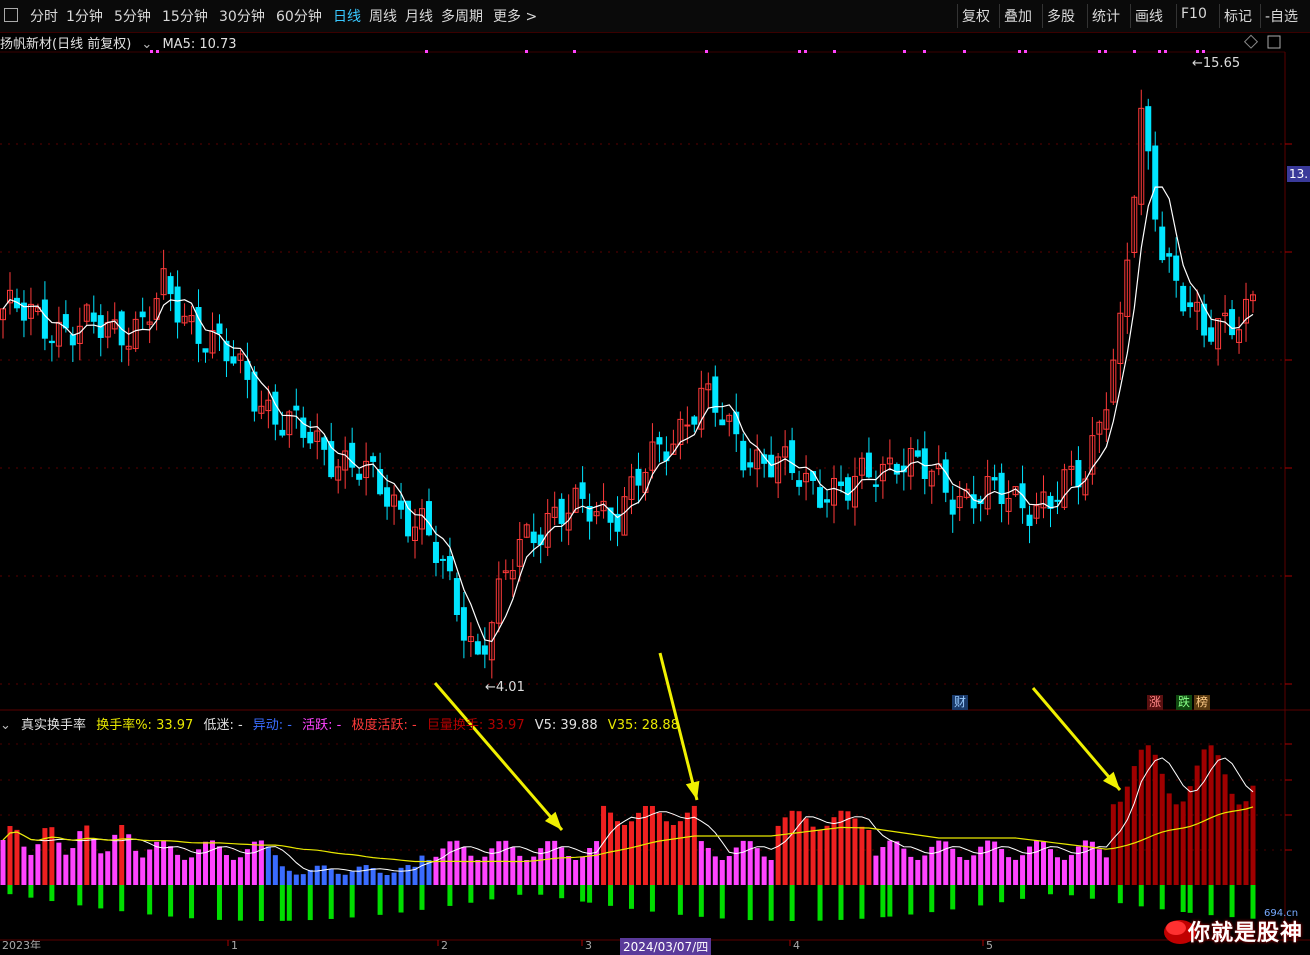  Describe the element at coordinates (322, 725) in the screenshot. I see `active-value: 活跃: -` at that location.